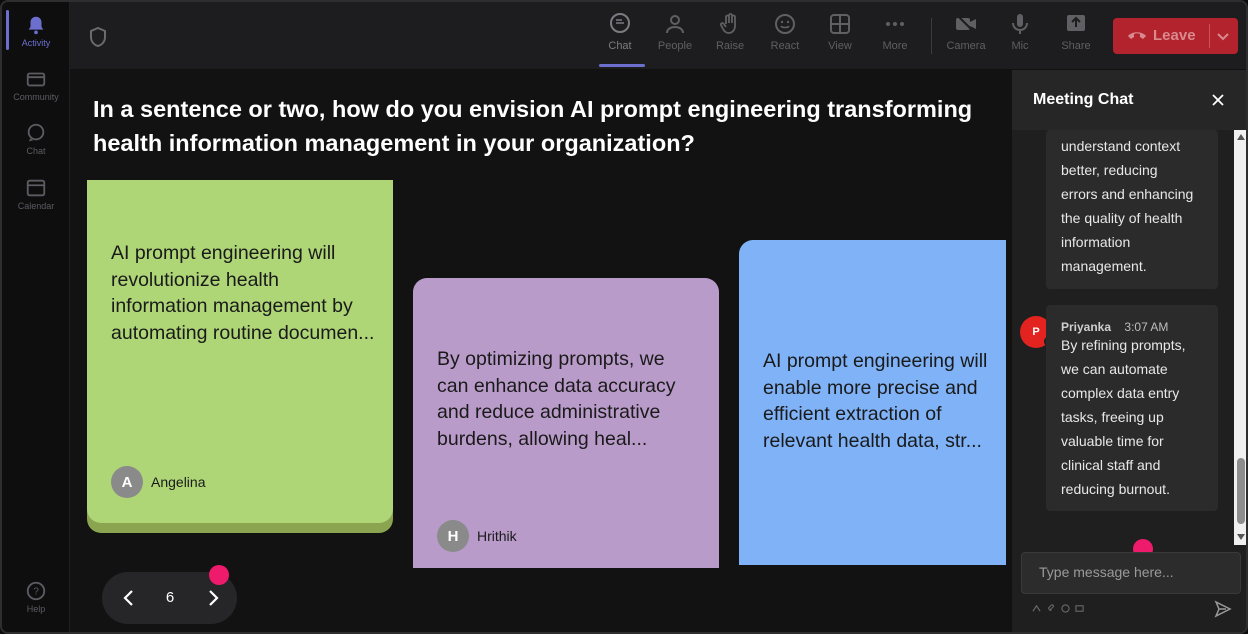 The height and width of the screenshot is (634, 1248). What do you see at coordinates (785, 24) in the screenshot?
I see `smiley-icon` at bounding box center [785, 24].